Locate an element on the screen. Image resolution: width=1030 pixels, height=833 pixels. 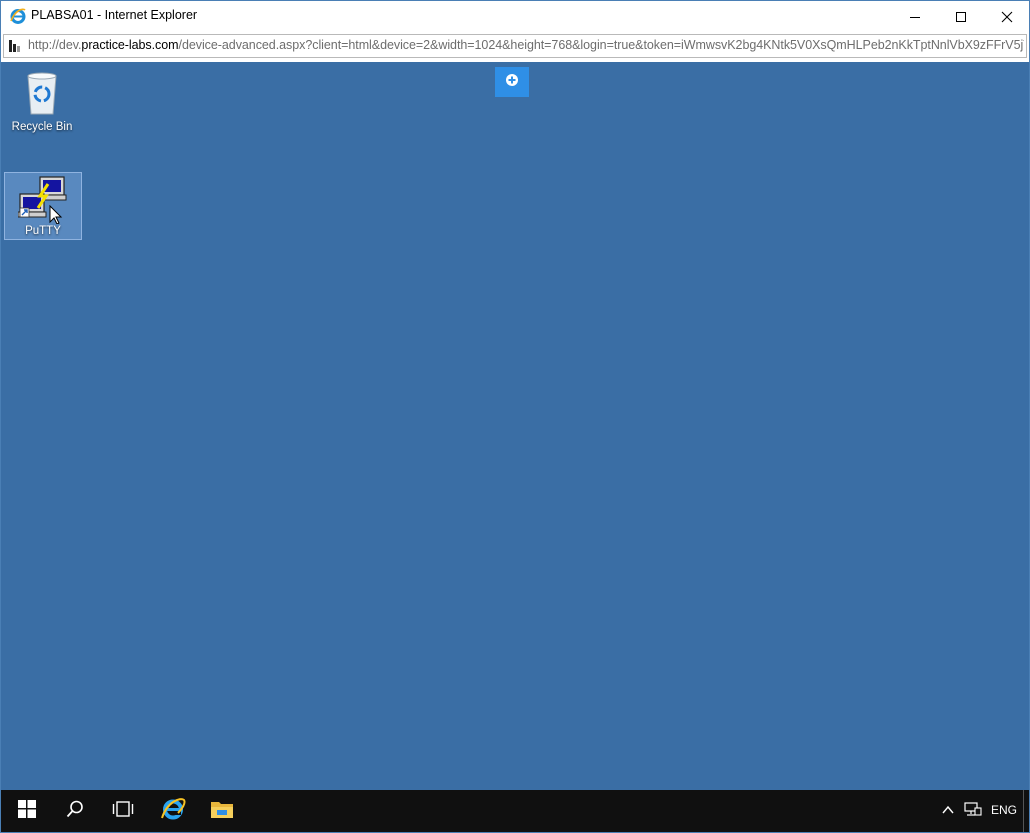
windows-logo-icon is located at coordinates (27, 811).